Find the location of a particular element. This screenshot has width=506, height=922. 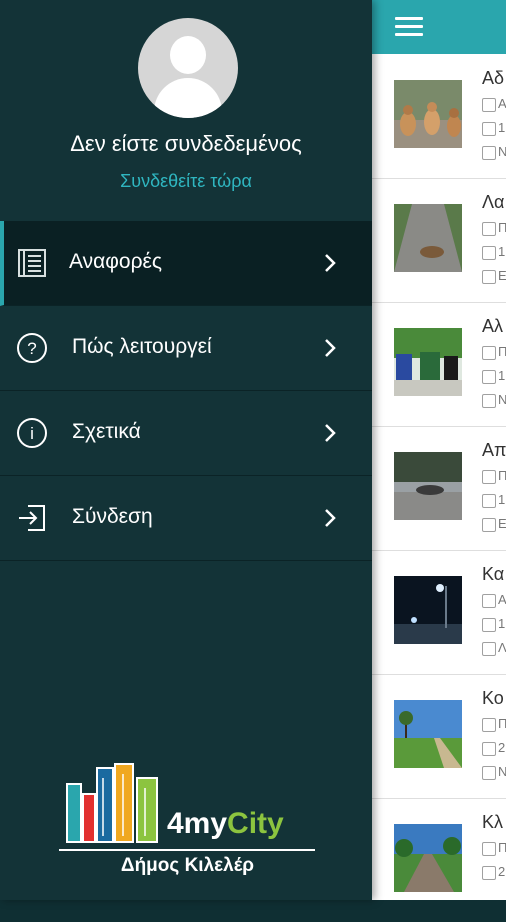

list-item: Αλ Π 1 Ν is located at coordinates (439, 364).